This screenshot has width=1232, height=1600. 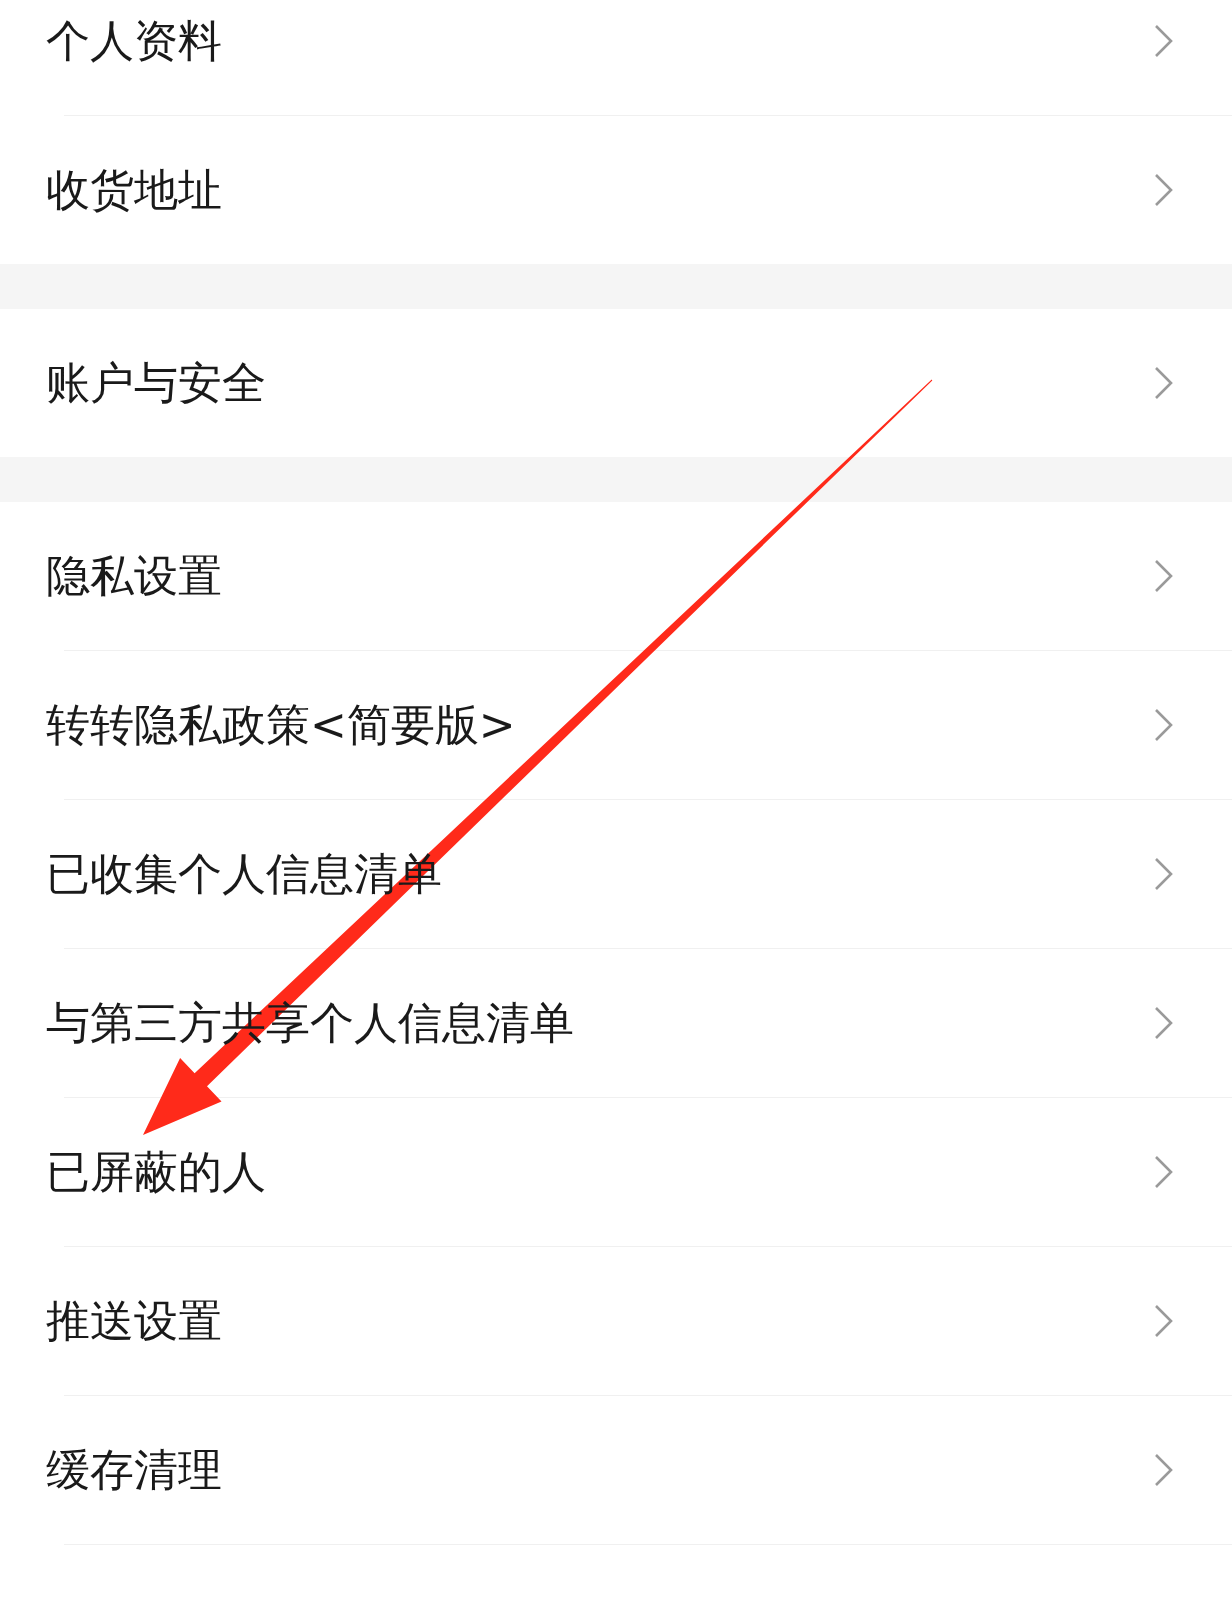 What do you see at coordinates (616, 1172) in the screenshot?
I see `settings-item: 已屏蔽的人` at bounding box center [616, 1172].